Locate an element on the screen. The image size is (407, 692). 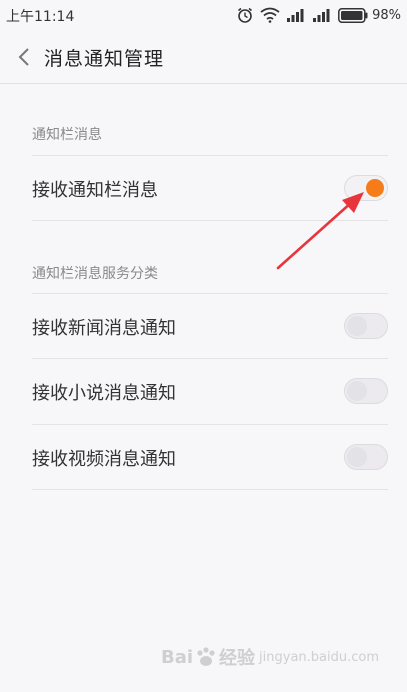
watermark-sub: jingyan.baidu.com is located at coordinates (319, 657).